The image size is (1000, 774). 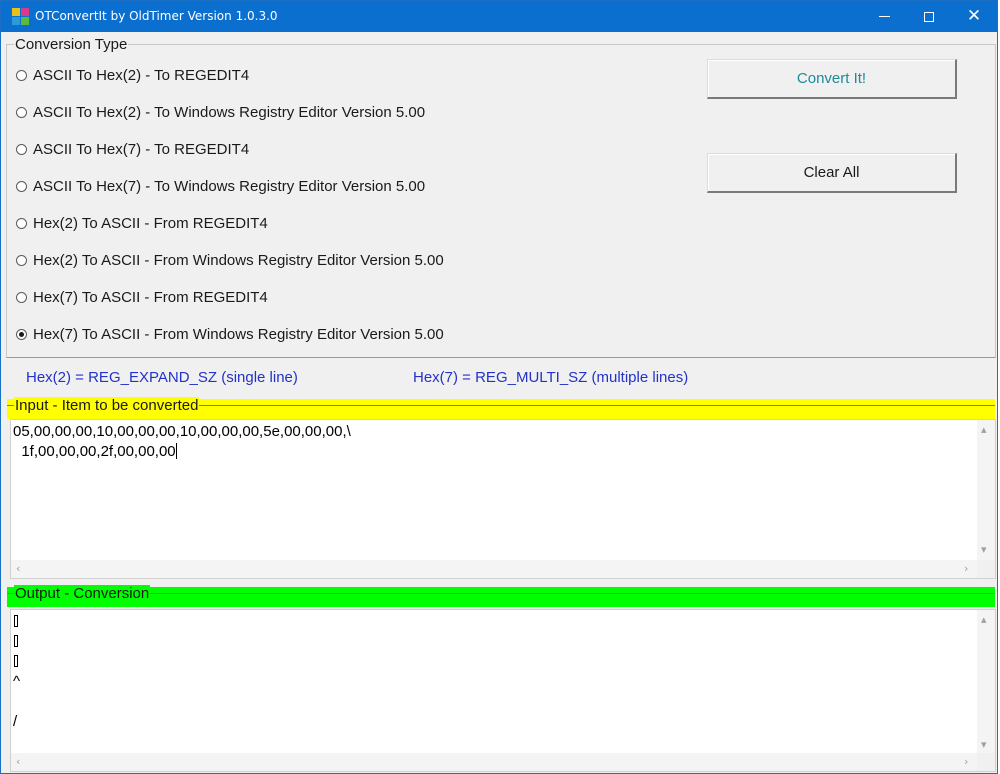 What do you see at coordinates (107, 405) in the screenshot?
I see `input-label: Input - Item to be converted` at bounding box center [107, 405].